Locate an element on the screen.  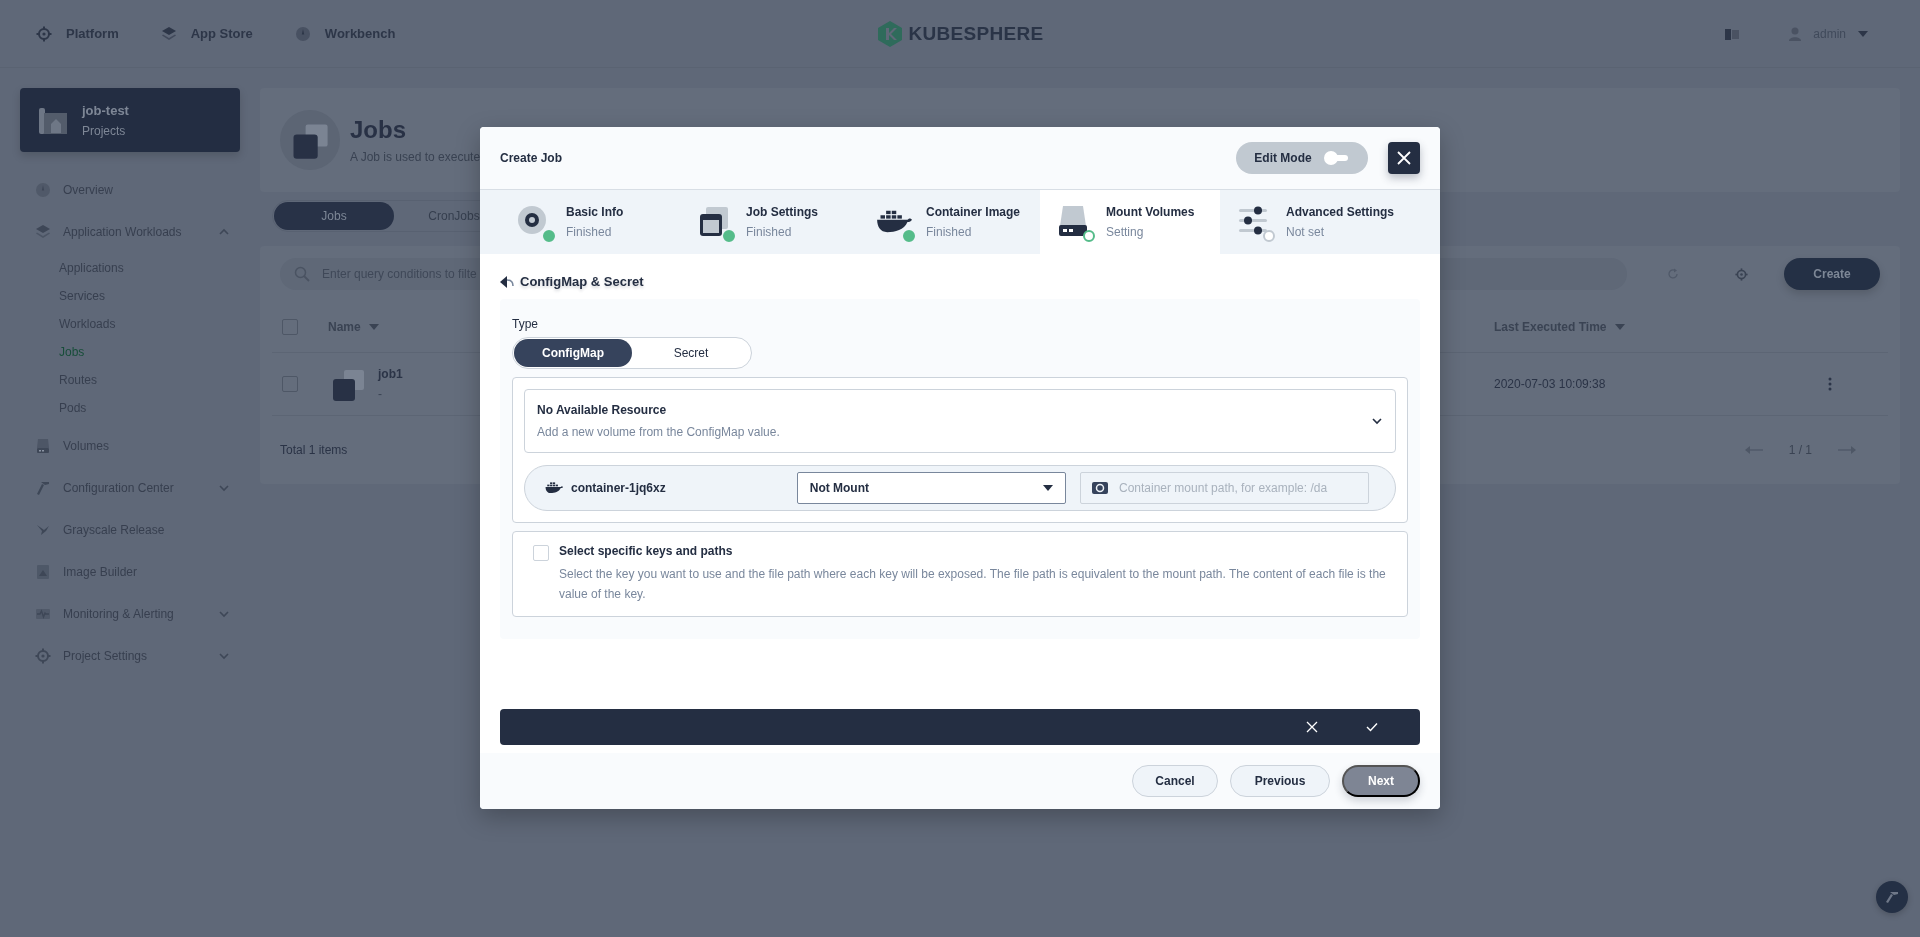
step-tab: Advanced Settings Not set is located at coordinates (1310, 222).